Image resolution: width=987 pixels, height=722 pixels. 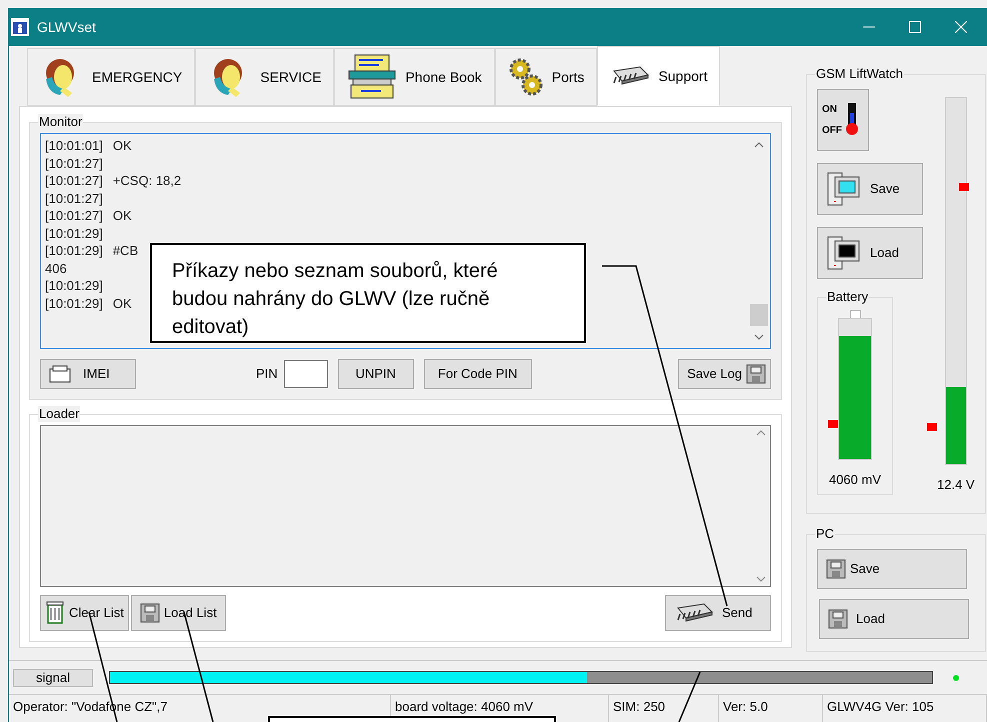 What do you see at coordinates (724, 374) in the screenshot?
I see `save-log-button: Save Log` at bounding box center [724, 374].